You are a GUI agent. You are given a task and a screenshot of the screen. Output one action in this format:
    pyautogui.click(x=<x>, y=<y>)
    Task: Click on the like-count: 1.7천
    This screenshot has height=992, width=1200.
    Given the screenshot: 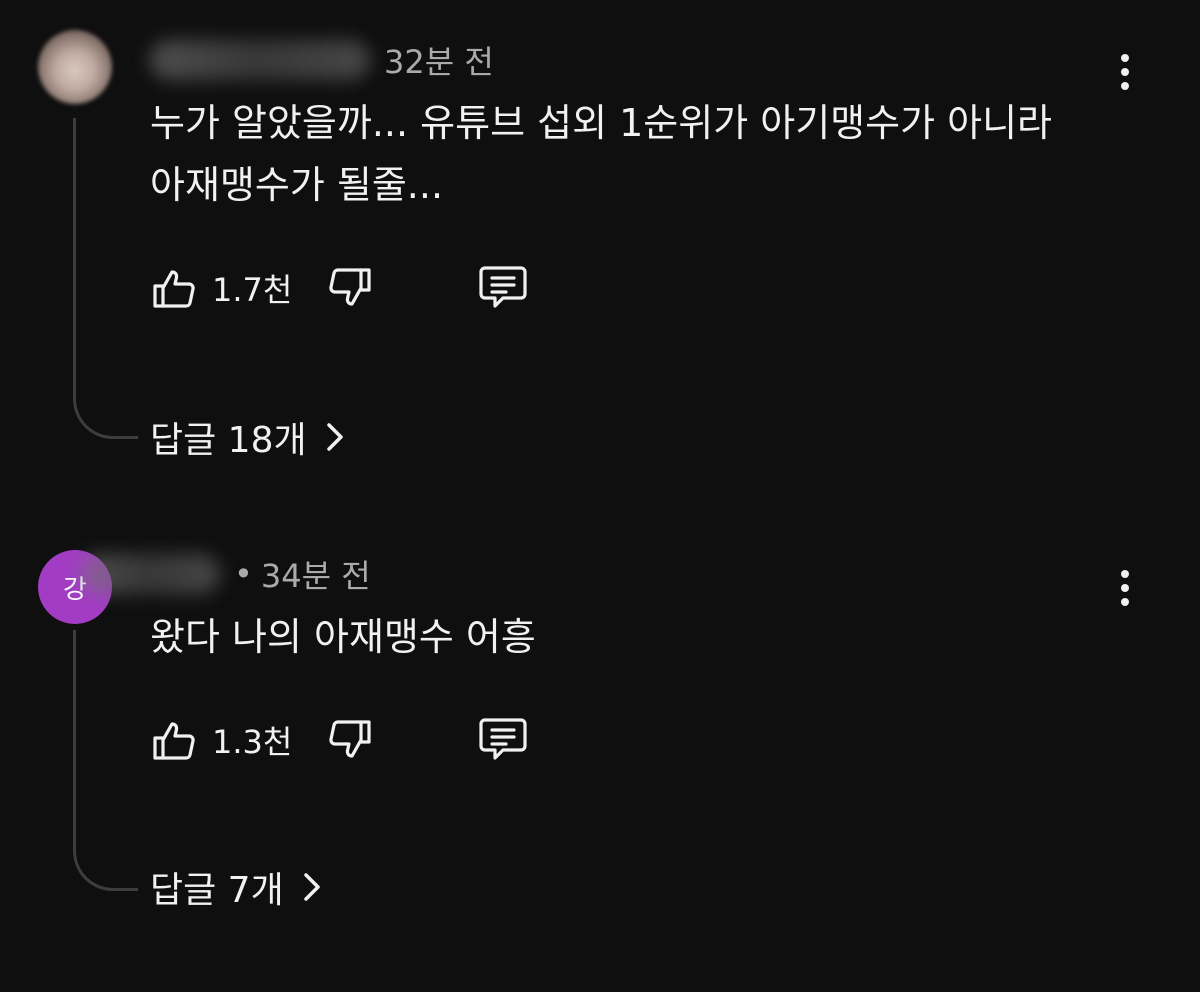 What is the action you would take?
    pyautogui.click(x=252, y=290)
    